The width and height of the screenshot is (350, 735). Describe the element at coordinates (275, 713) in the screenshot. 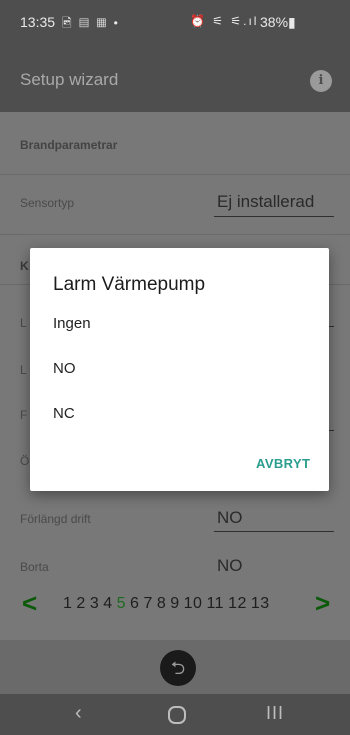

I see `recents-icon: III` at that location.